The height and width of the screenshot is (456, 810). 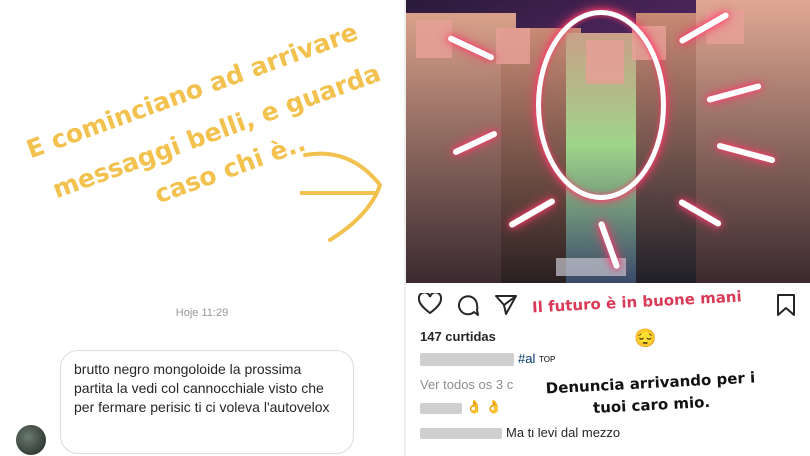 What do you see at coordinates (484, 406) in the screenshot?
I see `comment-emojis: 👌 👌` at bounding box center [484, 406].